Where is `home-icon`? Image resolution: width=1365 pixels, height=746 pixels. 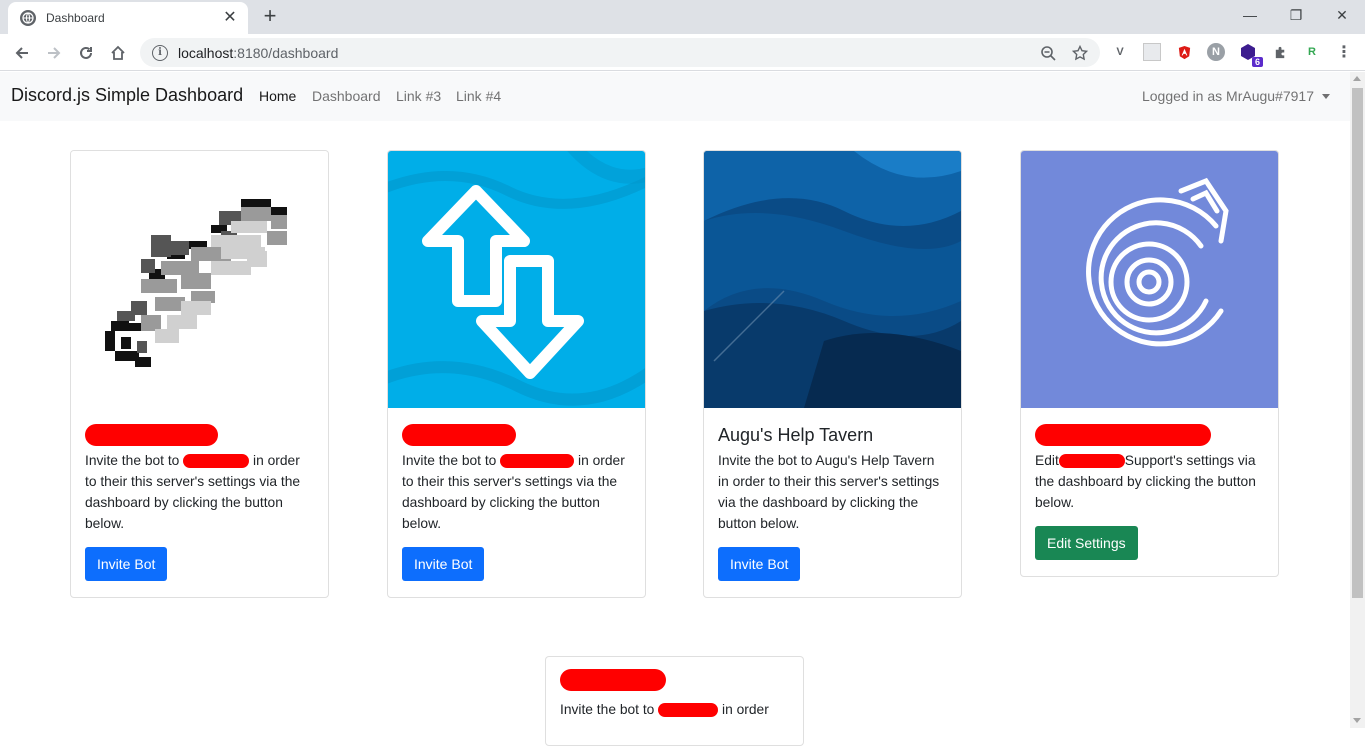
home-icon is located at coordinates (118, 52).